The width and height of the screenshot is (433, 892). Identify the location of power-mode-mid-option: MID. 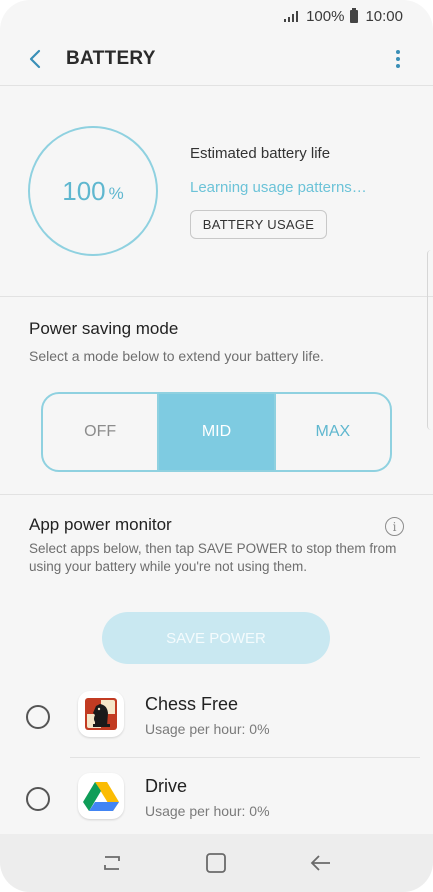
(216, 432).